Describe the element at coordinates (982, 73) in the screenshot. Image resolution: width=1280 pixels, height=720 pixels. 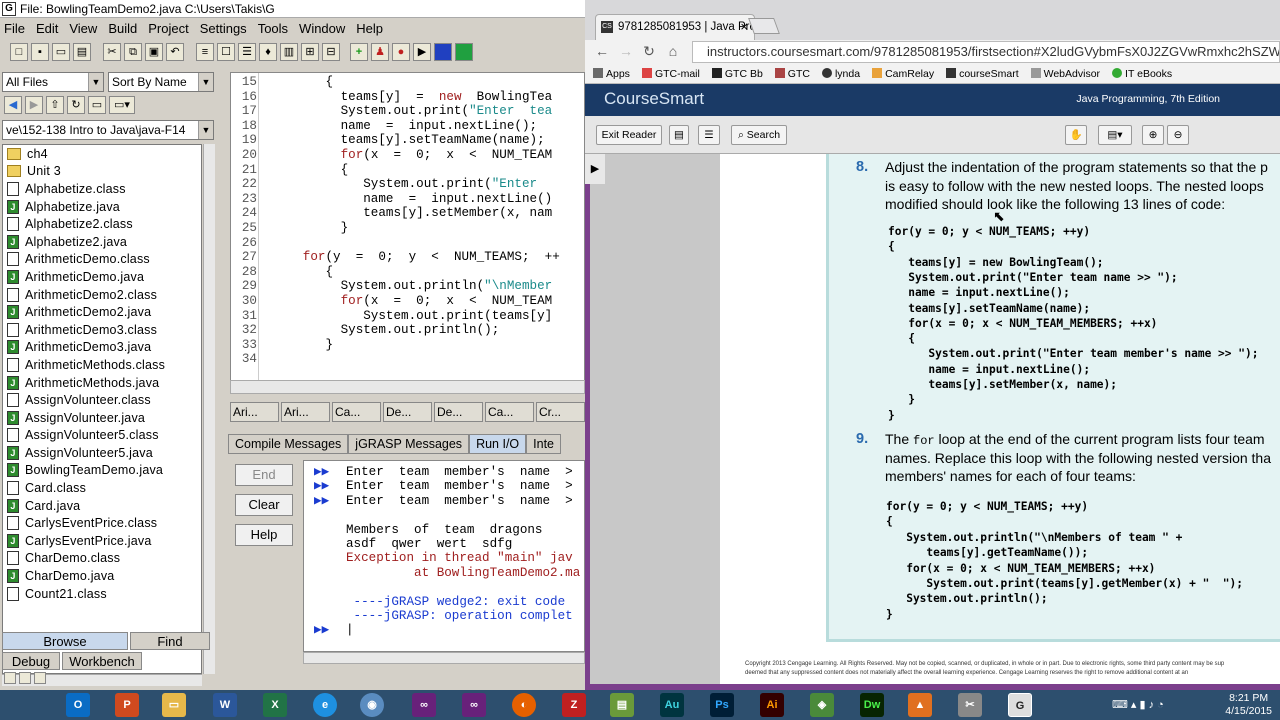
I see `bookmark-coursesmart: courseSmart` at that location.